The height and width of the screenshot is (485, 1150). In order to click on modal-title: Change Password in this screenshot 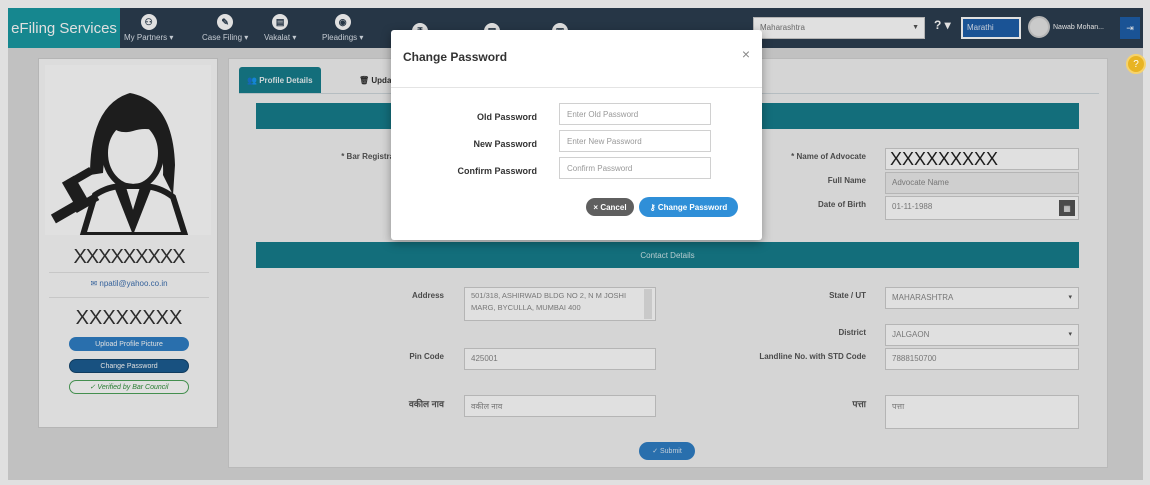, I will do `click(455, 57)`.